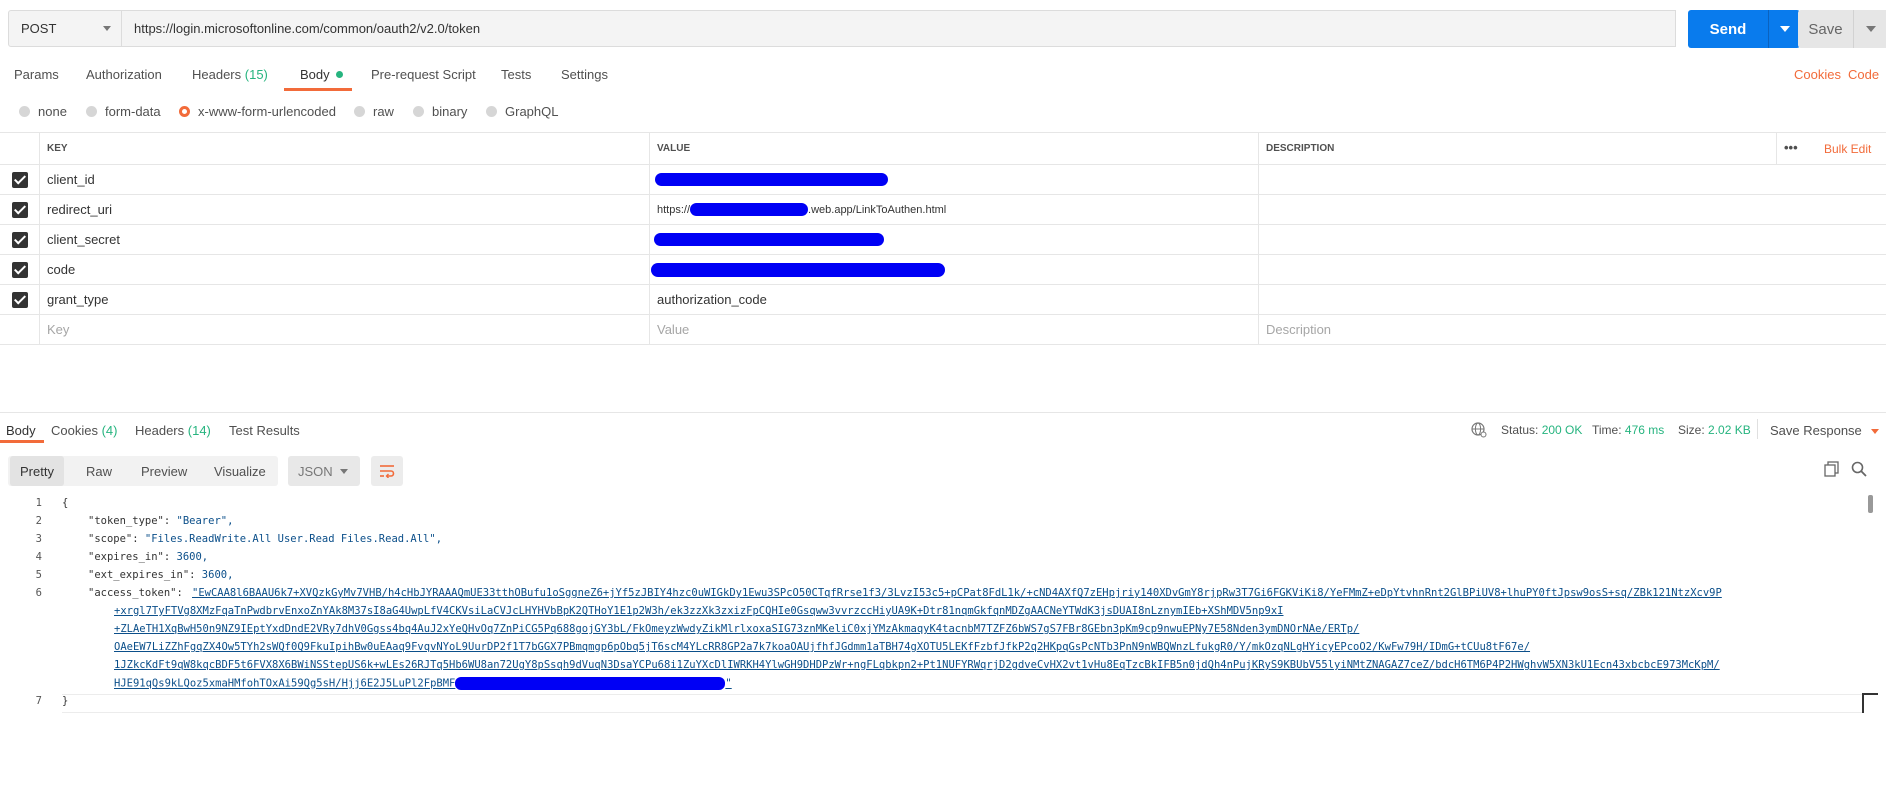  I want to click on response-tab-test-results: Test Results, so click(264, 430).